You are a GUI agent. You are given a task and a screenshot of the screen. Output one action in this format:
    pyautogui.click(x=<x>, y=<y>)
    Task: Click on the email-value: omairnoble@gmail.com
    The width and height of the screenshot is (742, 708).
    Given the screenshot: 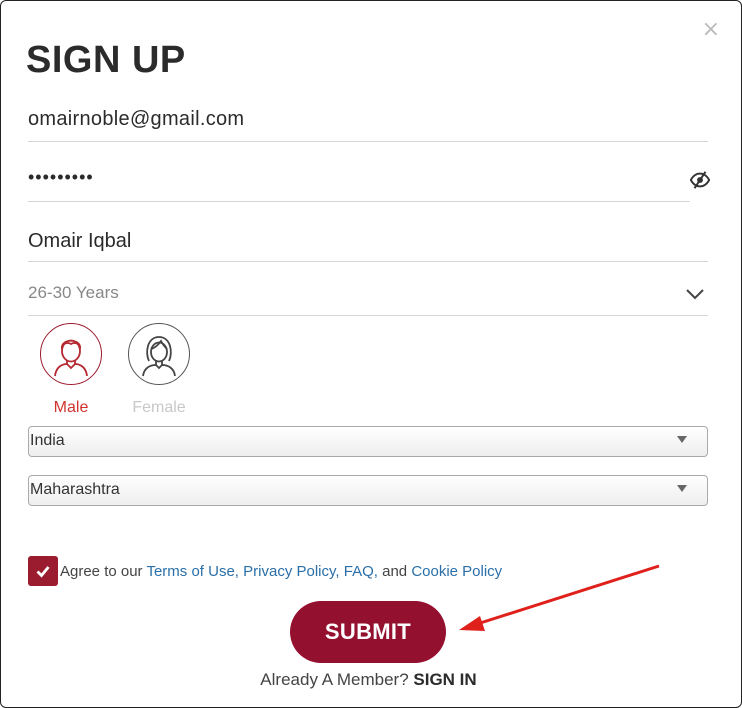 What is the action you would take?
    pyautogui.click(x=136, y=119)
    